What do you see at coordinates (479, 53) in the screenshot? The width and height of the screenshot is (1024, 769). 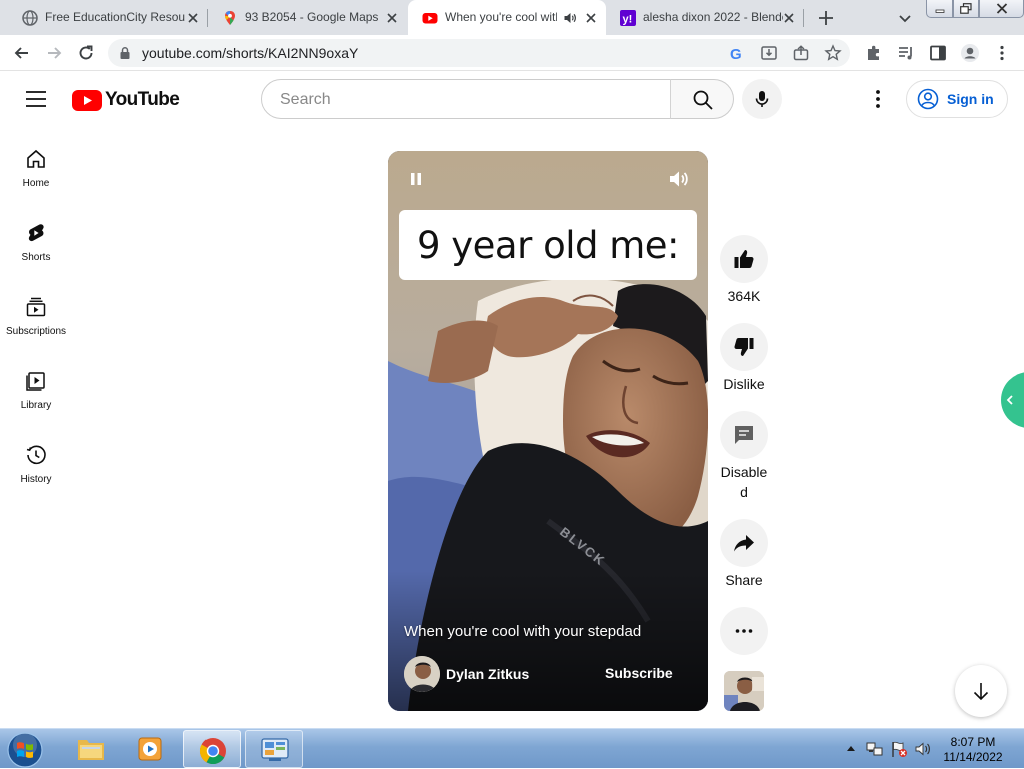 I see `address-bar: youtube.com/shorts/KAI2NN9oxaY G` at bounding box center [479, 53].